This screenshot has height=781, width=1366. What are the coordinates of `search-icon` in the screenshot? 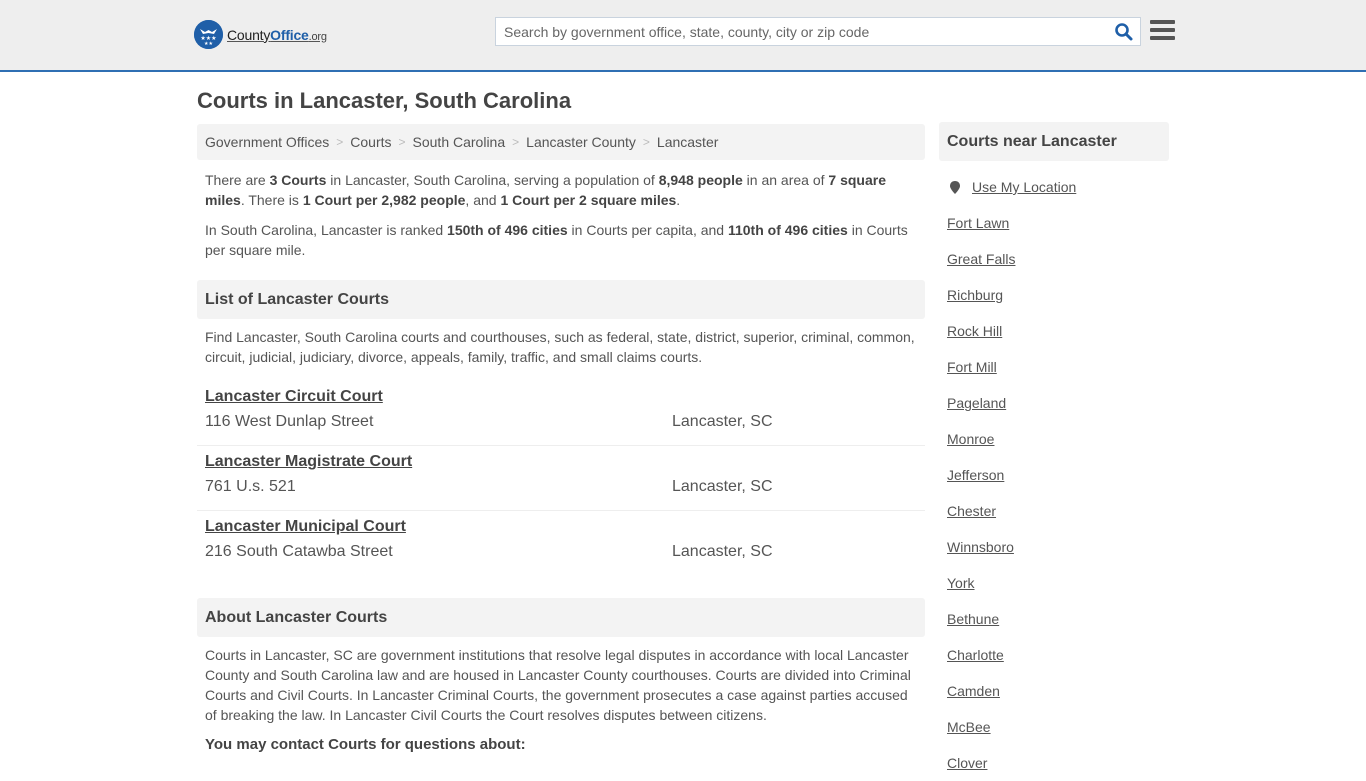 It's located at (1124, 32).